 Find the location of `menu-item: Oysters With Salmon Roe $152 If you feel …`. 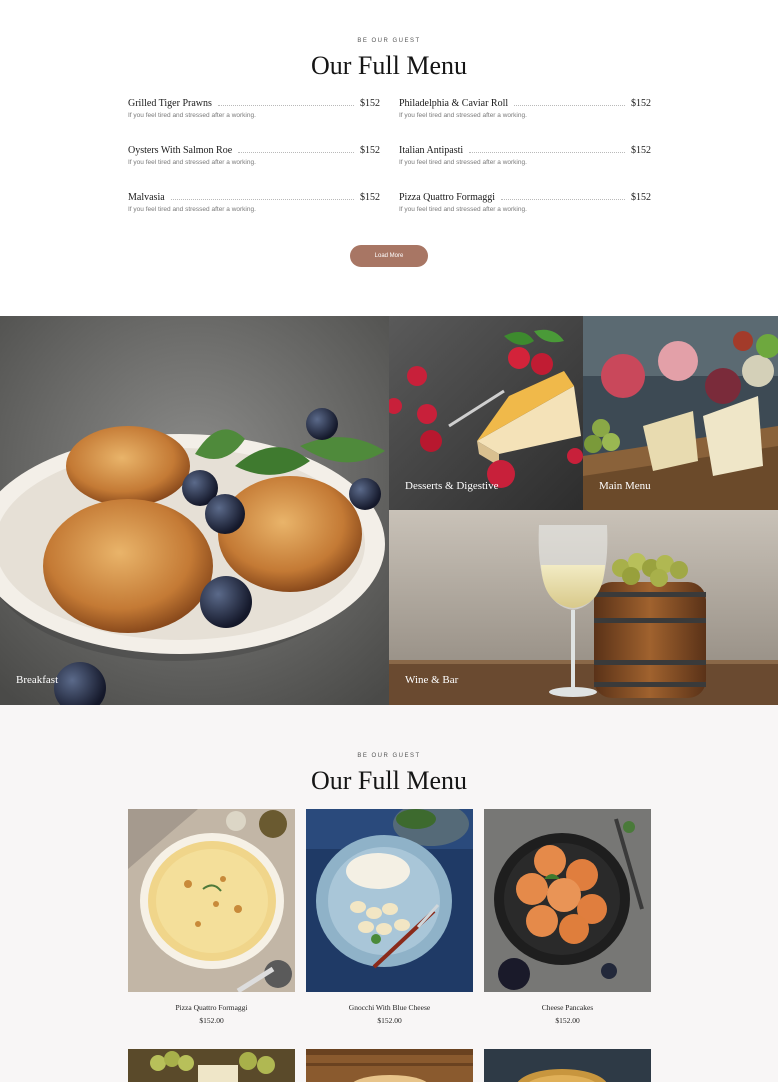

menu-item: Oysters With Salmon Roe $152 If you feel … is located at coordinates (254, 160).